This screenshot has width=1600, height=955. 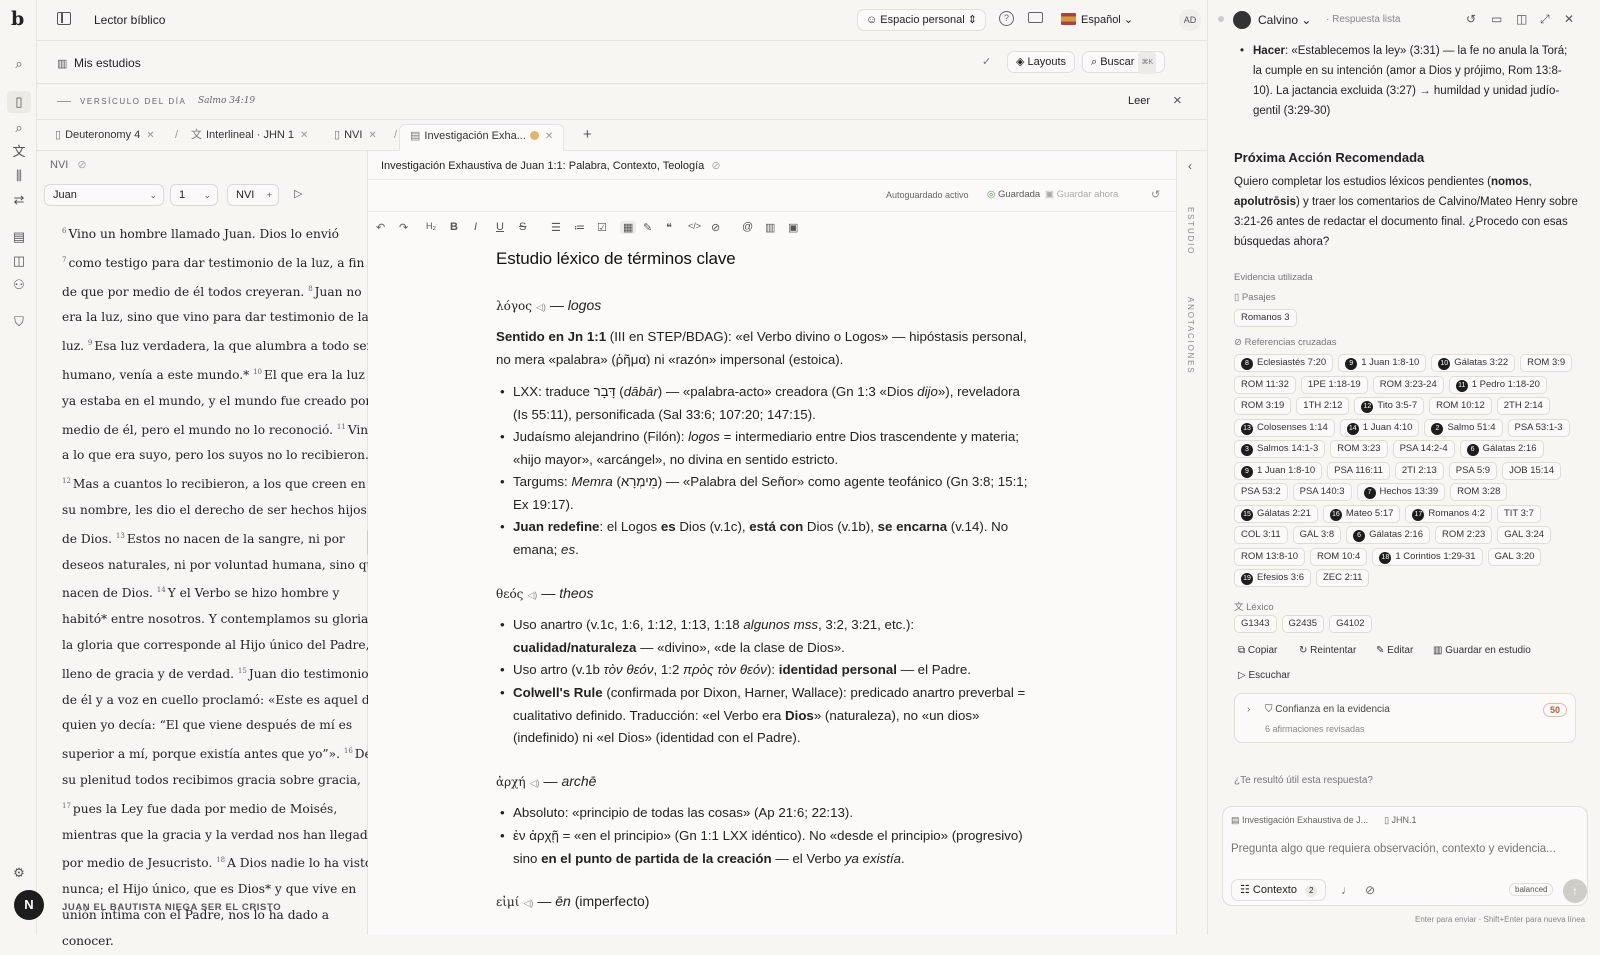 I want to click on xref-chip: 3 Salmos 14:1-3, so click(x=1280, y=449).